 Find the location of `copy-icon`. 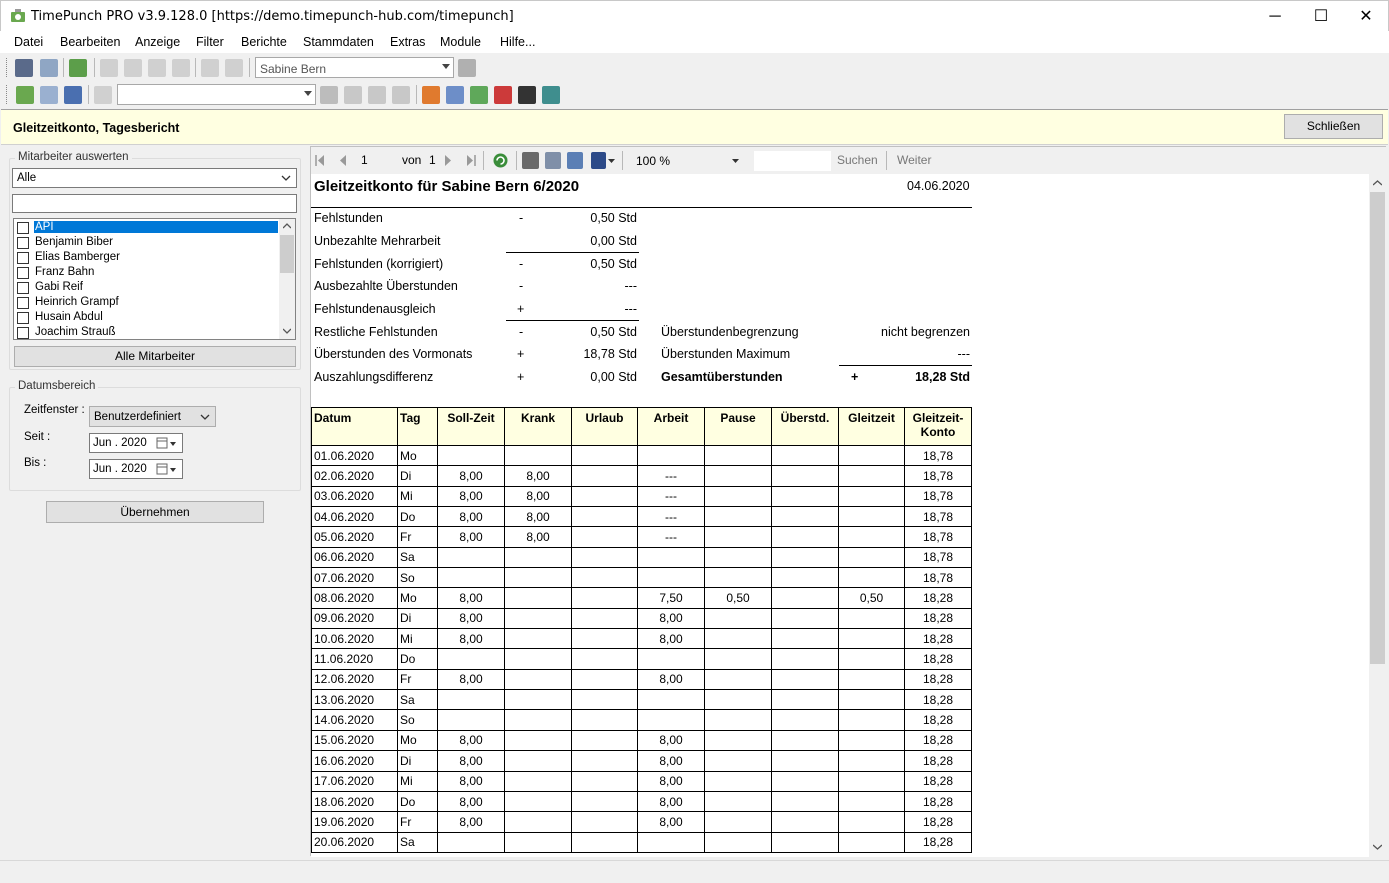

copy-icon is located at coordinates (133, 68).